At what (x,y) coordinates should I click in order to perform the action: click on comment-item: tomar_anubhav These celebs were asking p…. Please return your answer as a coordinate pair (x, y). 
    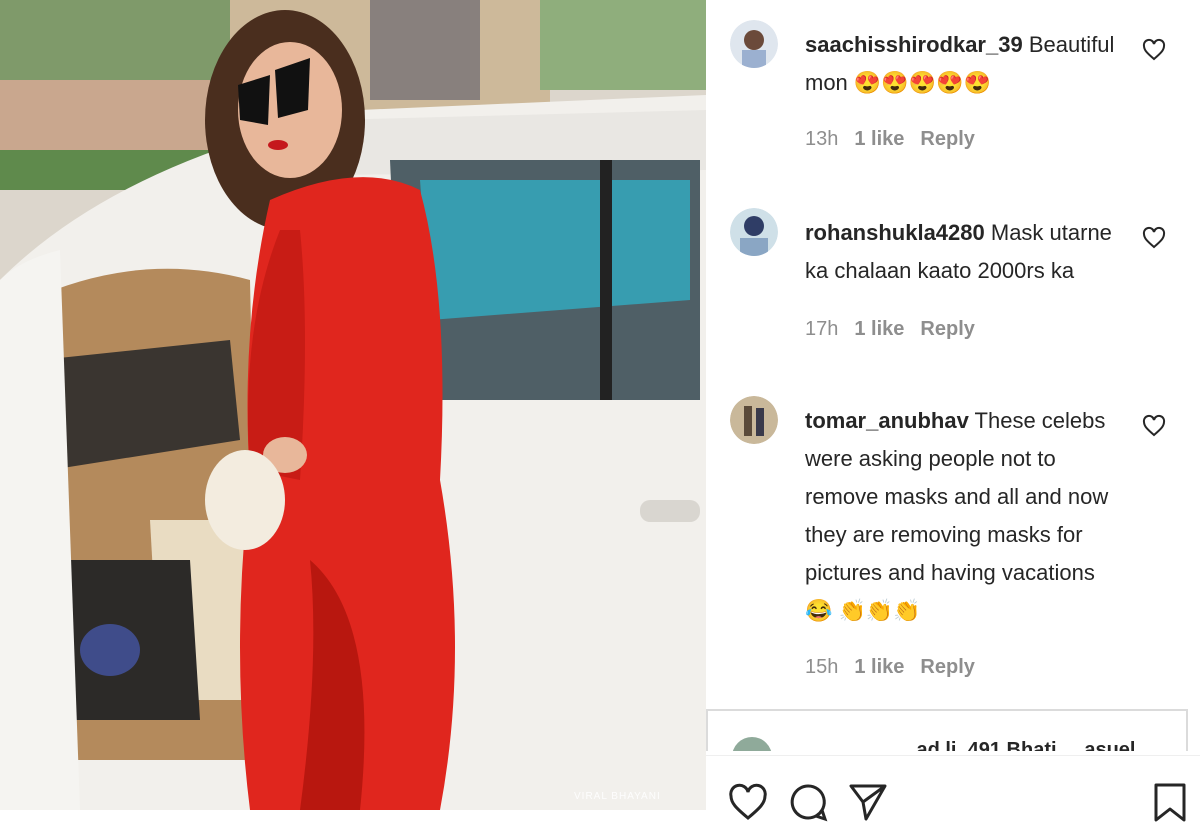
    Looking at the image, I should click on (955, 546).